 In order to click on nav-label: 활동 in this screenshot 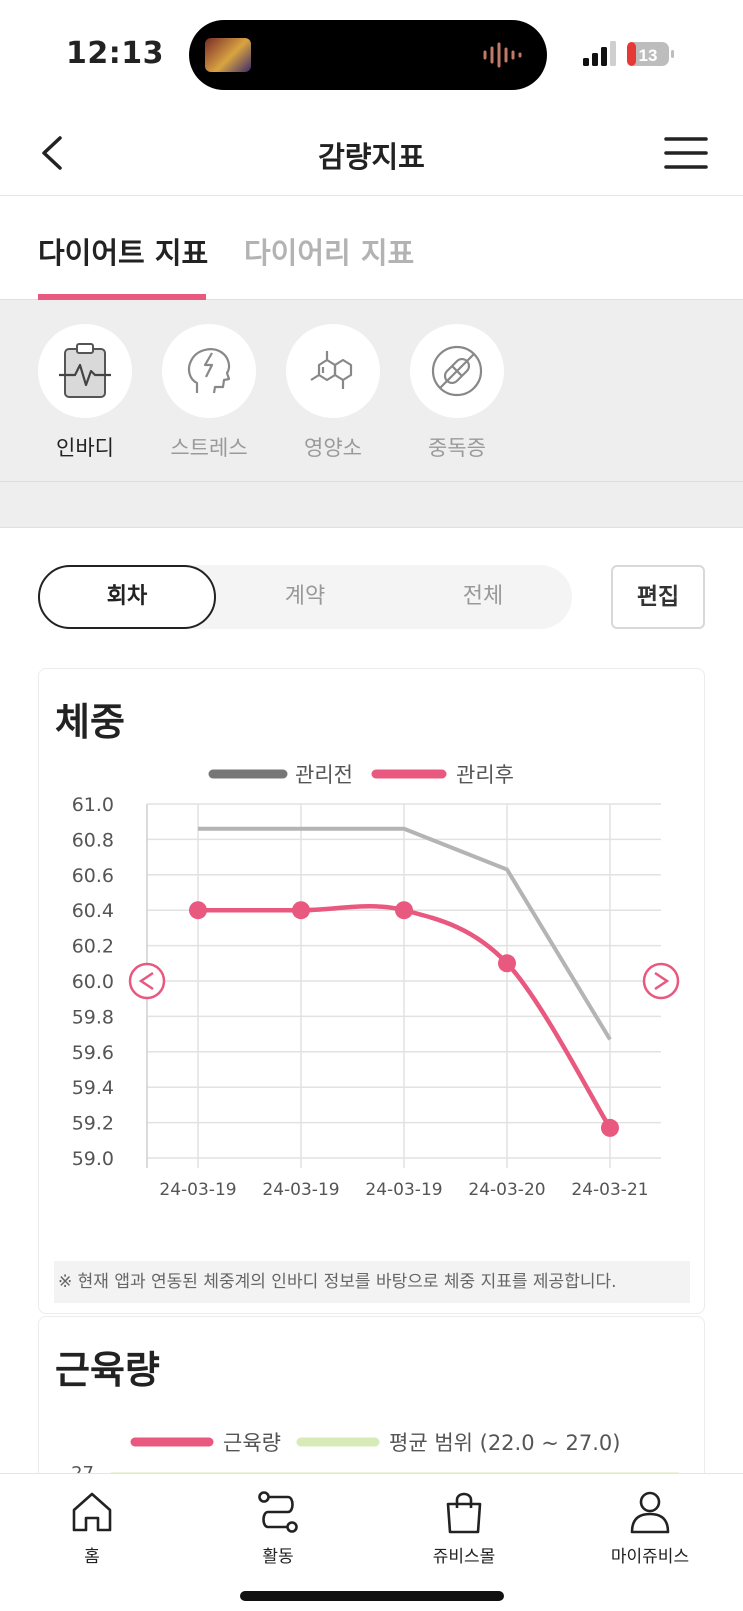, I will do `click(278, 1557)`.